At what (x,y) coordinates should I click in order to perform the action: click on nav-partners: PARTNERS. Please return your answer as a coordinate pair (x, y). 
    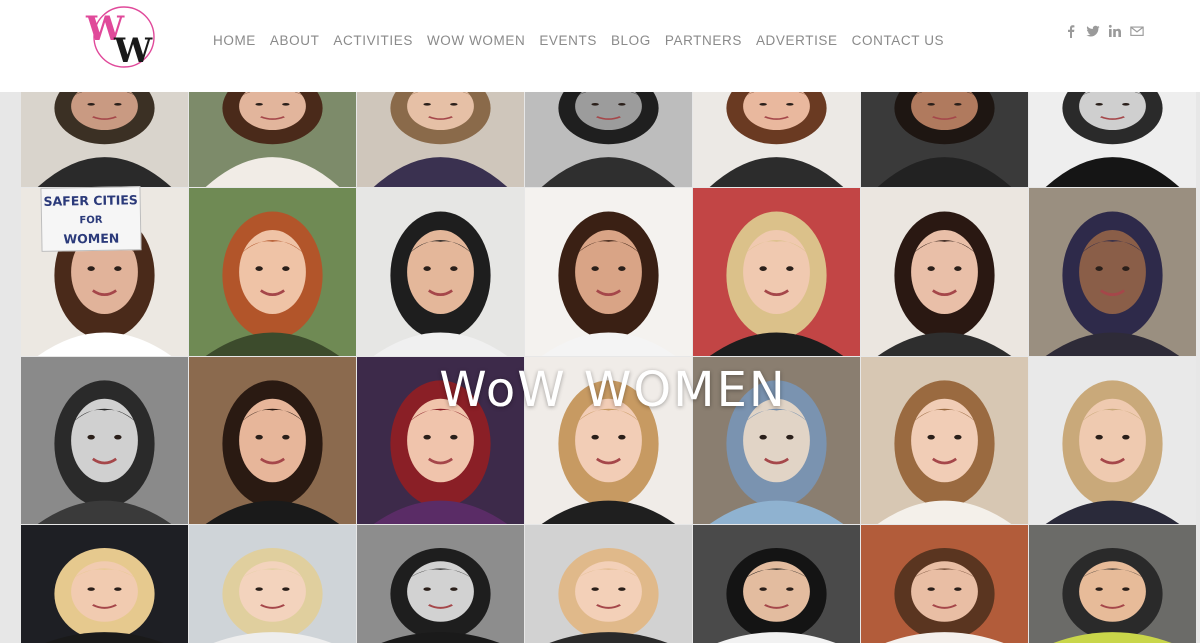
    Looking at the image, I should click on (703, 41).